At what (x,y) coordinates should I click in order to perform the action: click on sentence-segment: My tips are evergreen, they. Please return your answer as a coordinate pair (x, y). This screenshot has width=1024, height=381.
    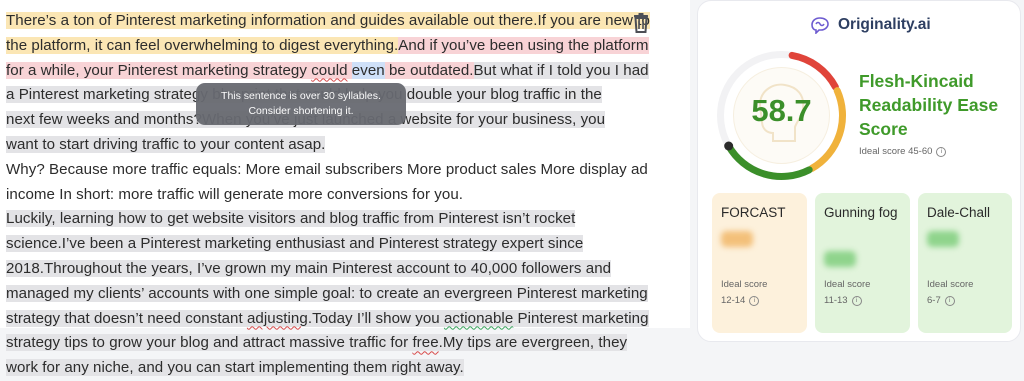
    Looking at the image, I should click on (535, 343).